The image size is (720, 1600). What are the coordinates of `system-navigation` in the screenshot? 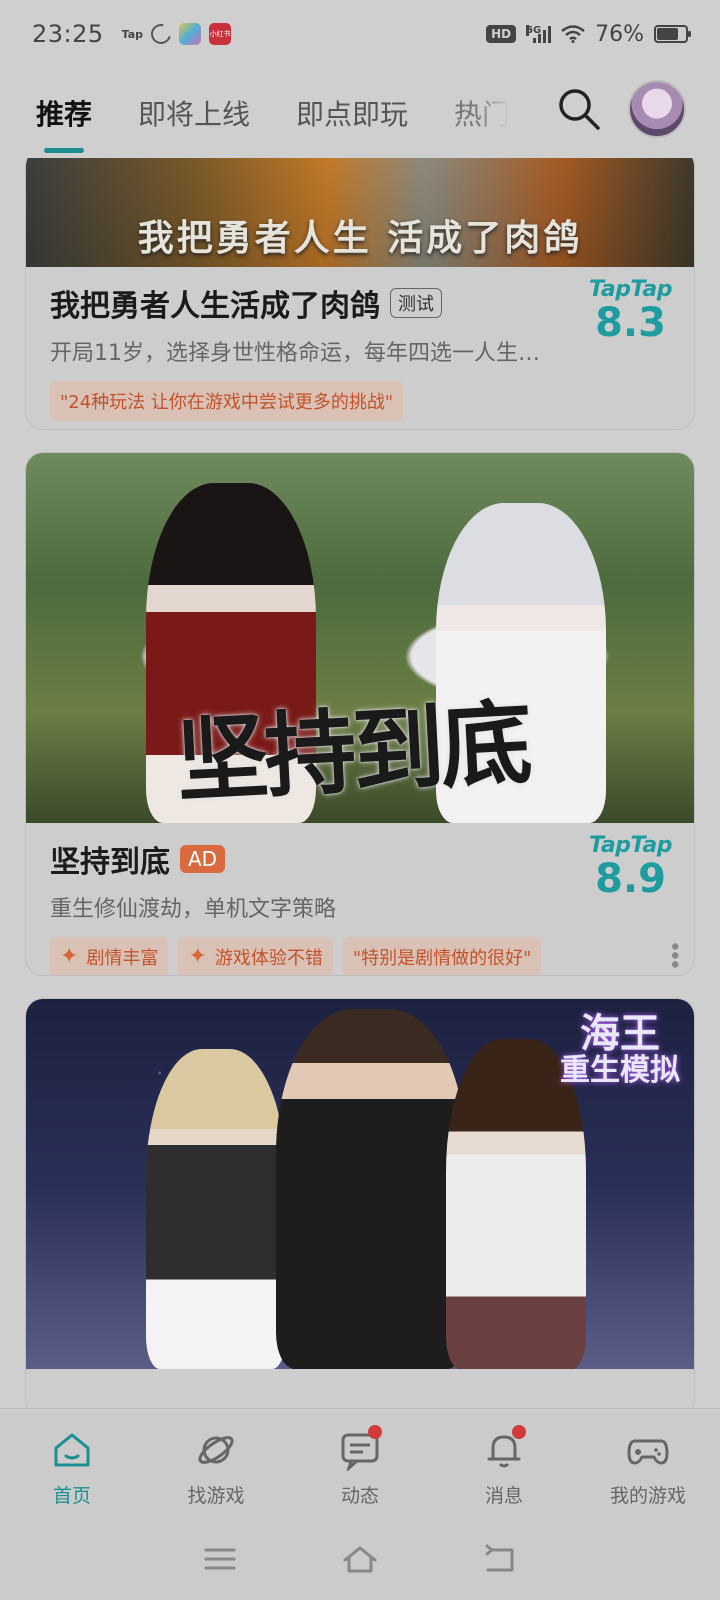 It's located at (360, 1559).